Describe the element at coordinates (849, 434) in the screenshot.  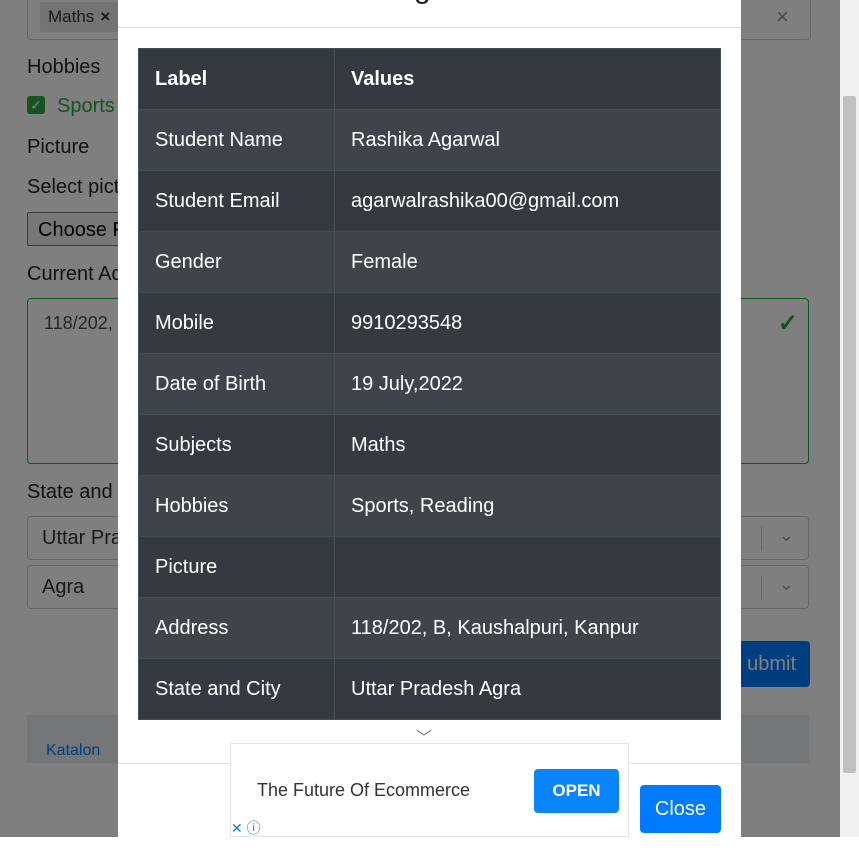
I see `scrollbar-thumb` at that location.